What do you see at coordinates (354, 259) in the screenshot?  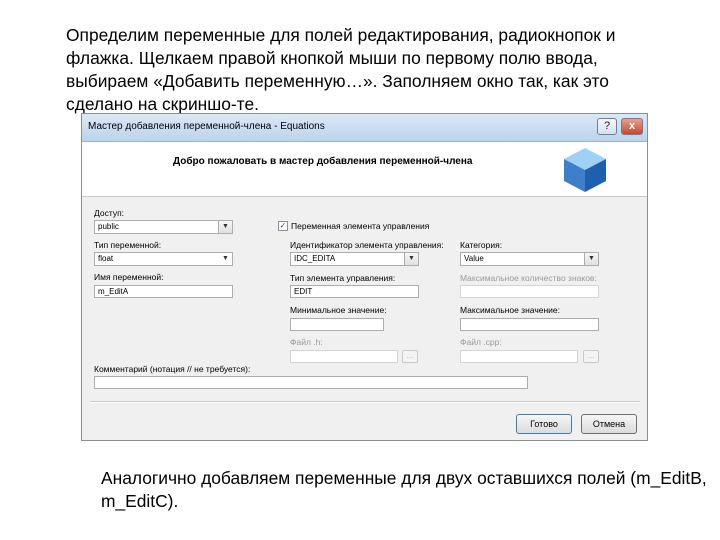 I see `control-id-dropdown: IDC_EDITA ▼` at bounding box center [354, 259].